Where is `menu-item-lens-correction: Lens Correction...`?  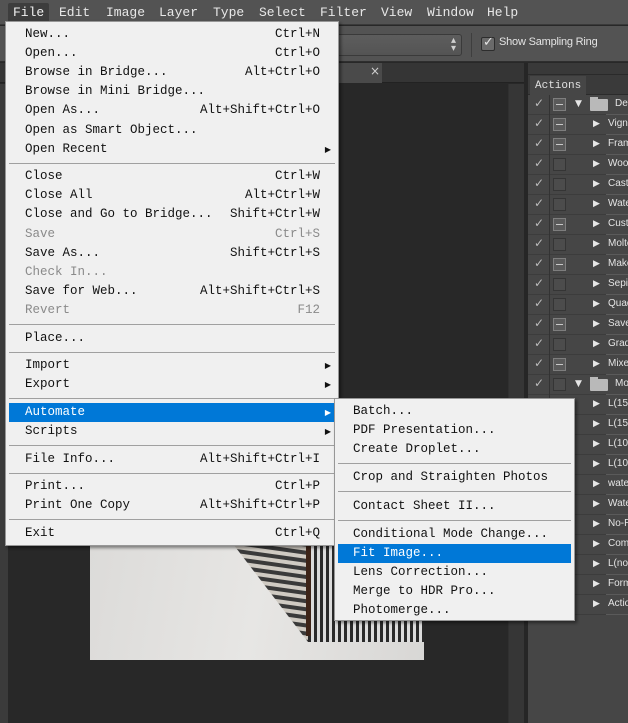 menu-item-lens-correction: Lens Correction... is located at coordinates (454, 572).